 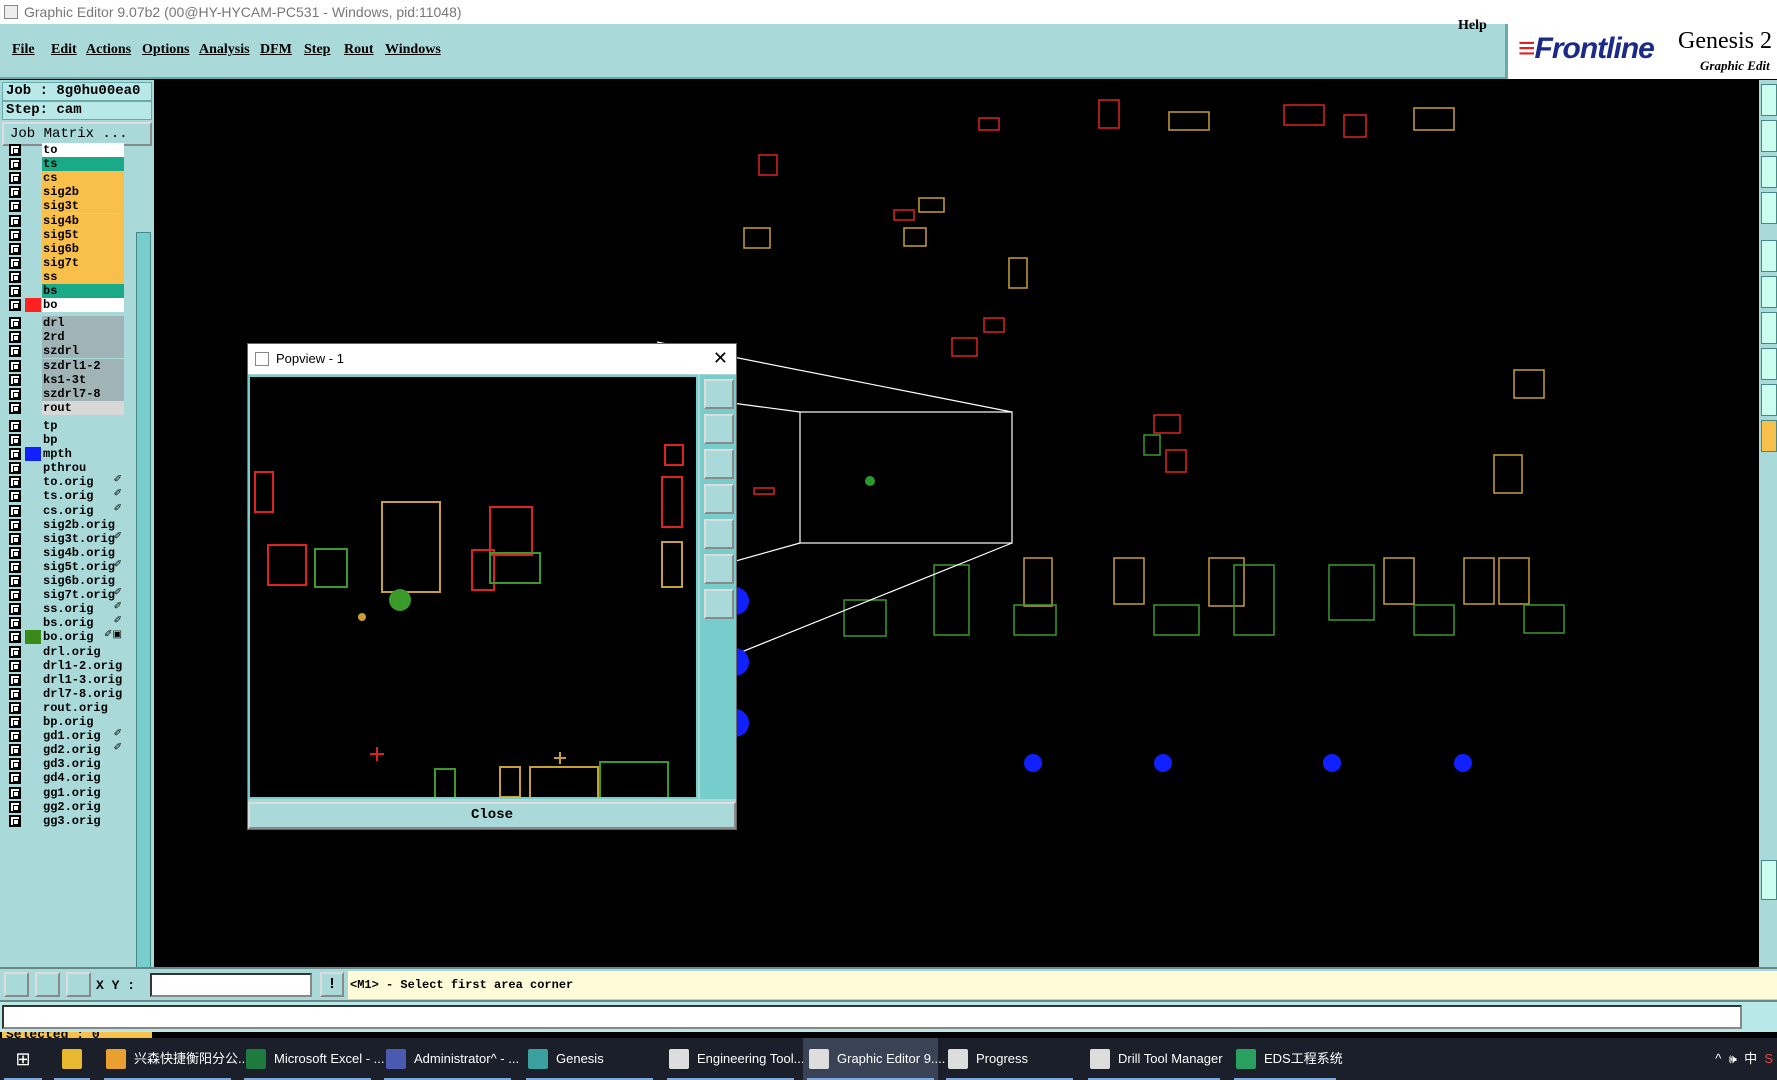 What do you see at coordinates (83, 693) in the screenshot?
I see `layer-name: drl7-8.orig` at bounding box center [83, 693].